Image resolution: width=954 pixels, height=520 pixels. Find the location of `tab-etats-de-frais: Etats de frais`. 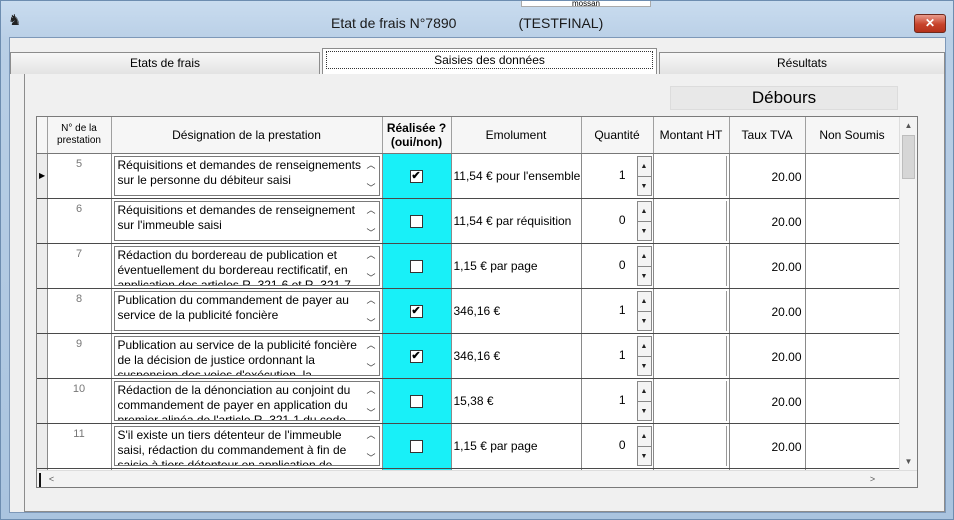

tab-etats-de-frais: Etats de frais is located at coordinates (165, 63).